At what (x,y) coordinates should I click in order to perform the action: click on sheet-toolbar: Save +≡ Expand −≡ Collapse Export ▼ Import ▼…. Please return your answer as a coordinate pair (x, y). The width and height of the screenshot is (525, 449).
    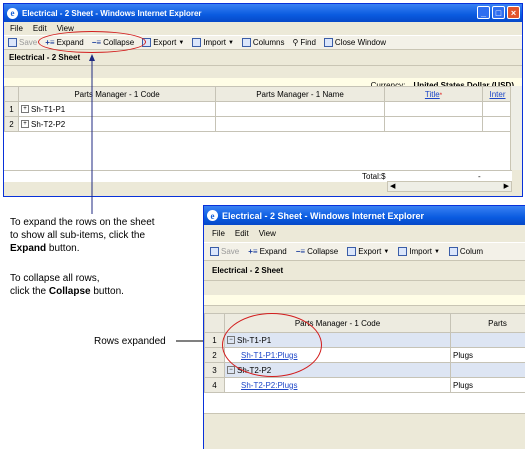
    Looking at the image, I should click on (364, 251).